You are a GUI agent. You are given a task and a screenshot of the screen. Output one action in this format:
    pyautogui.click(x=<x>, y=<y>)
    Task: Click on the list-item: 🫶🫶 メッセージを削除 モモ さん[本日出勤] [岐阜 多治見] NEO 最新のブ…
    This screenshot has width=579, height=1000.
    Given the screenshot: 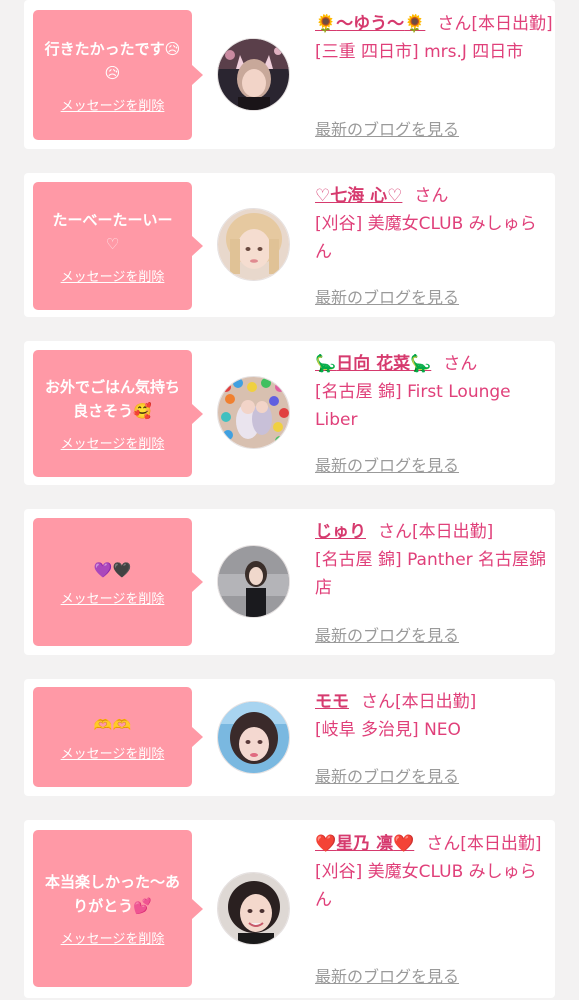 What is the action you would take?
    pyautogui.click(x=289, y=737)
    